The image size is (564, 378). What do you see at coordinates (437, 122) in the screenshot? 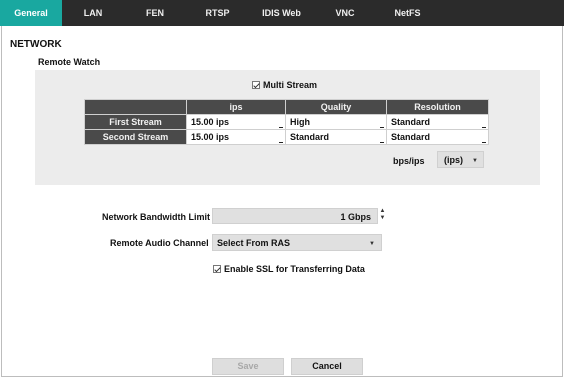
I see `first-stream-resolution-select: Standard` at bounding box center [437, 122].